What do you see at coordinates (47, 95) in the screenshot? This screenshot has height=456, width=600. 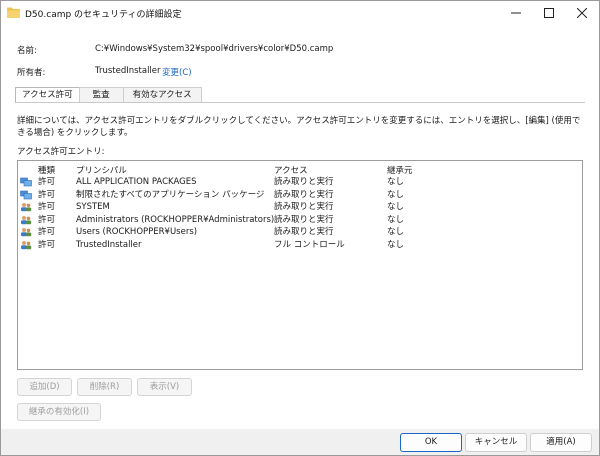 I see `tab-permissions: アクセス許可` at bounding box center [47, 95].